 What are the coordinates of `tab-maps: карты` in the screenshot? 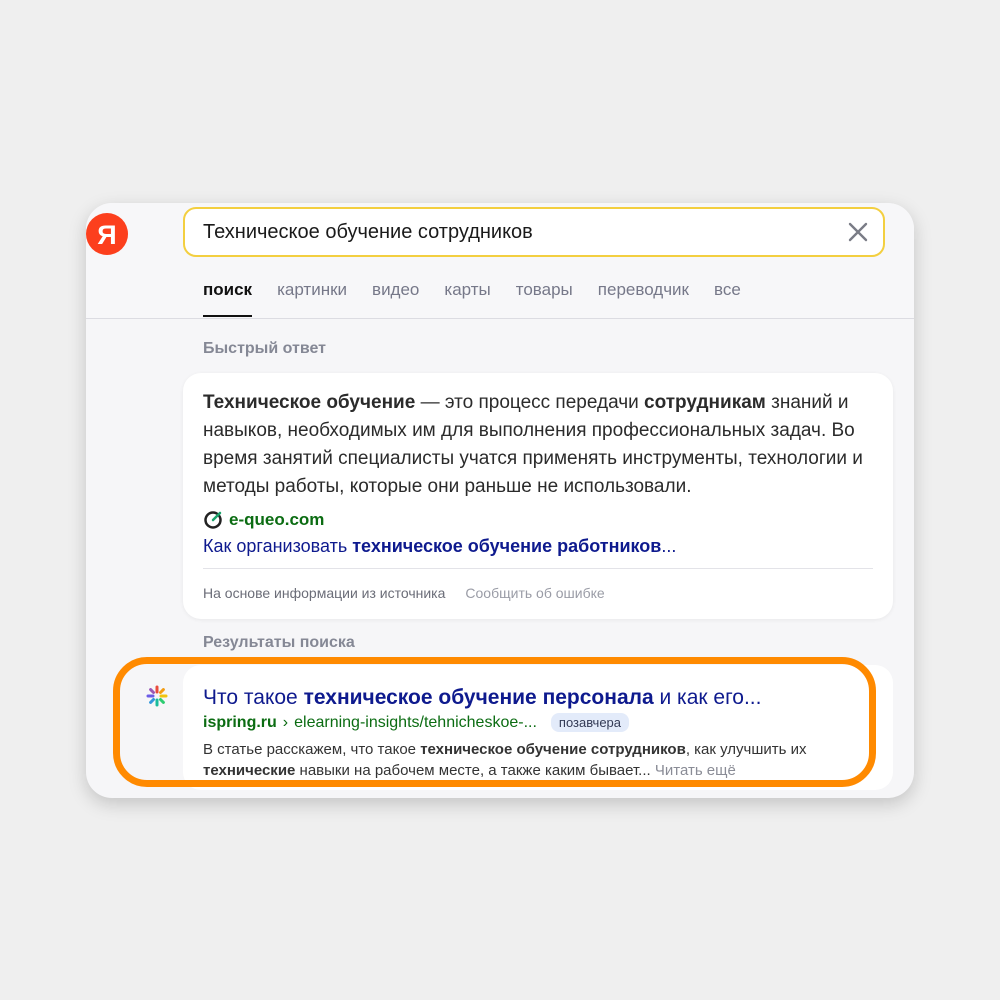 It's located at (467, 297).